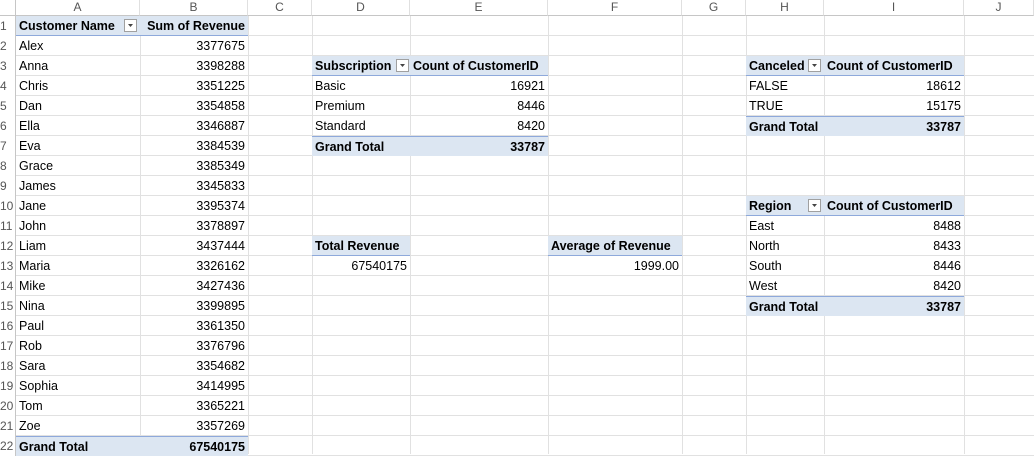  What do you see at coordinates (785, 226) in the screenshot?
I see `pivot-row-label: East` at bounding box center [785, 226].